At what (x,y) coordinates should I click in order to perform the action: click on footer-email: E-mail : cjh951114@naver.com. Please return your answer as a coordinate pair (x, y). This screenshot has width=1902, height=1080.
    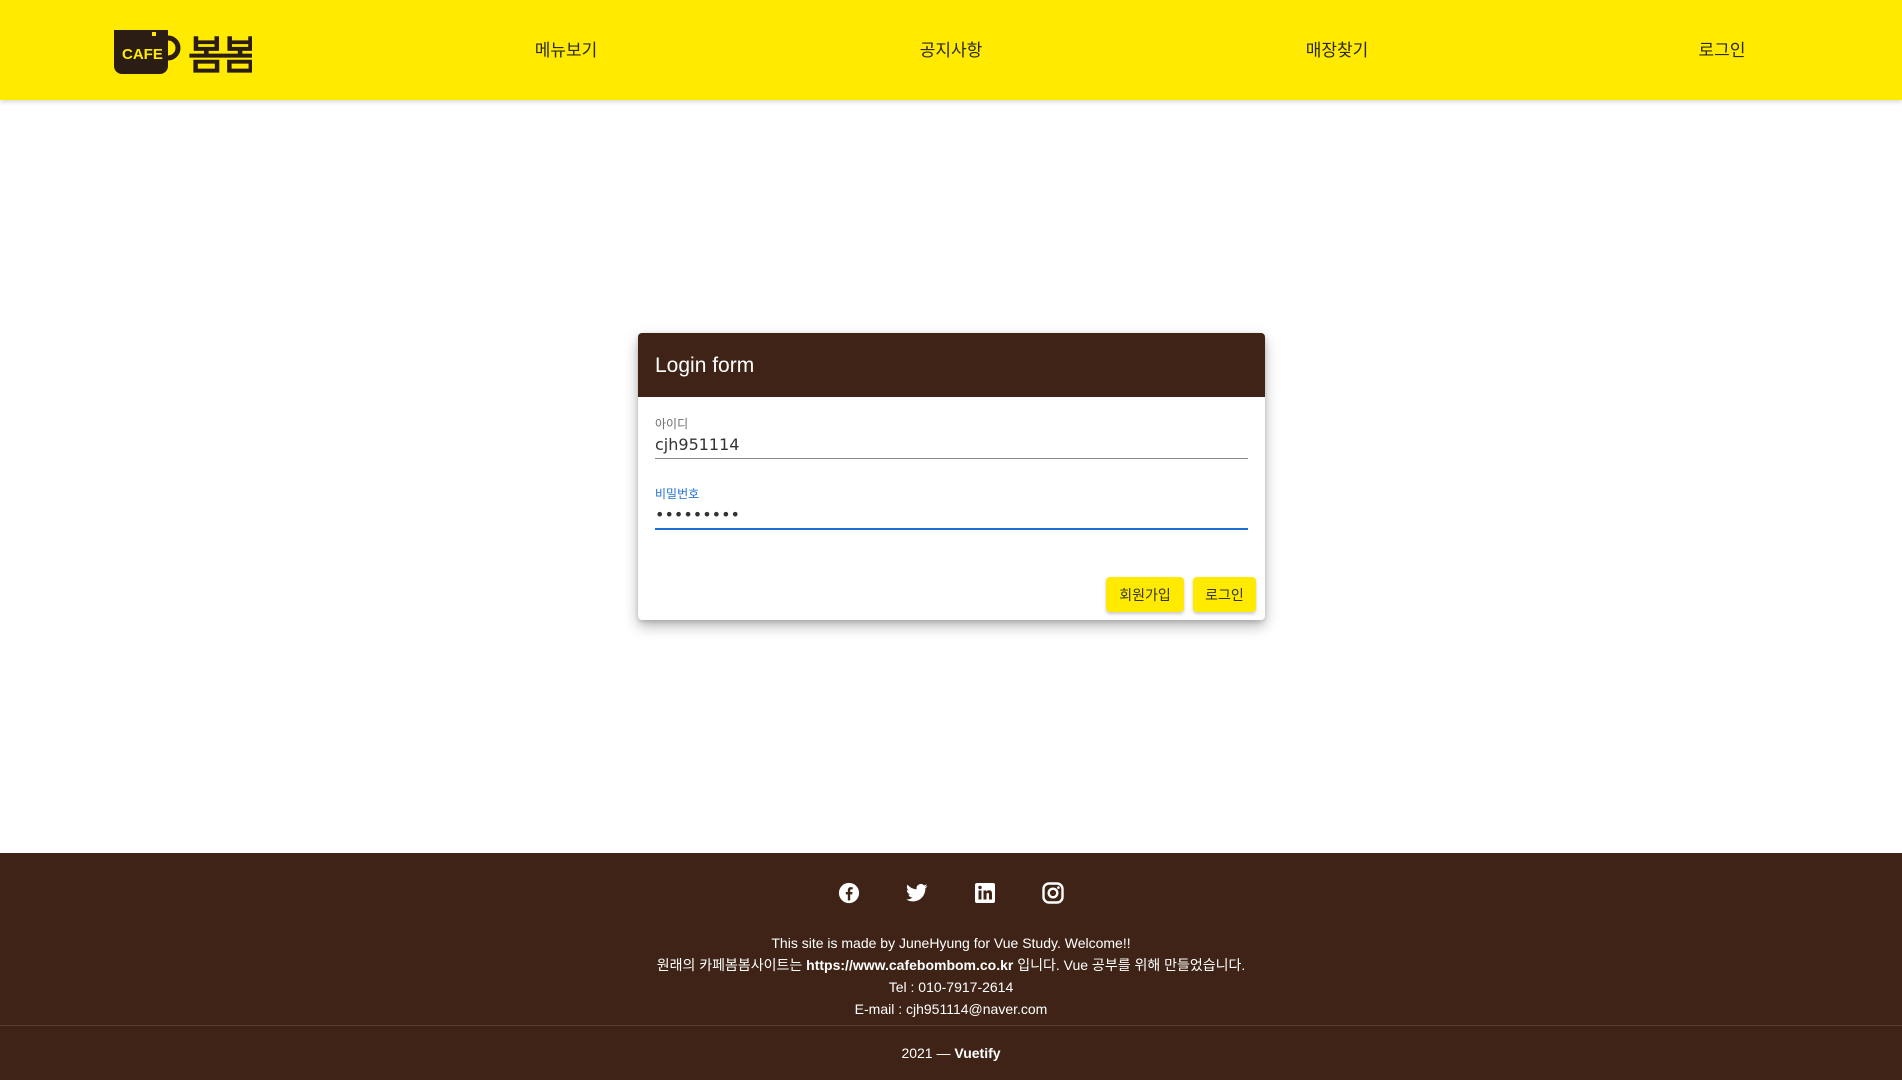
    Looking at the image, I should click on (951, 1009).